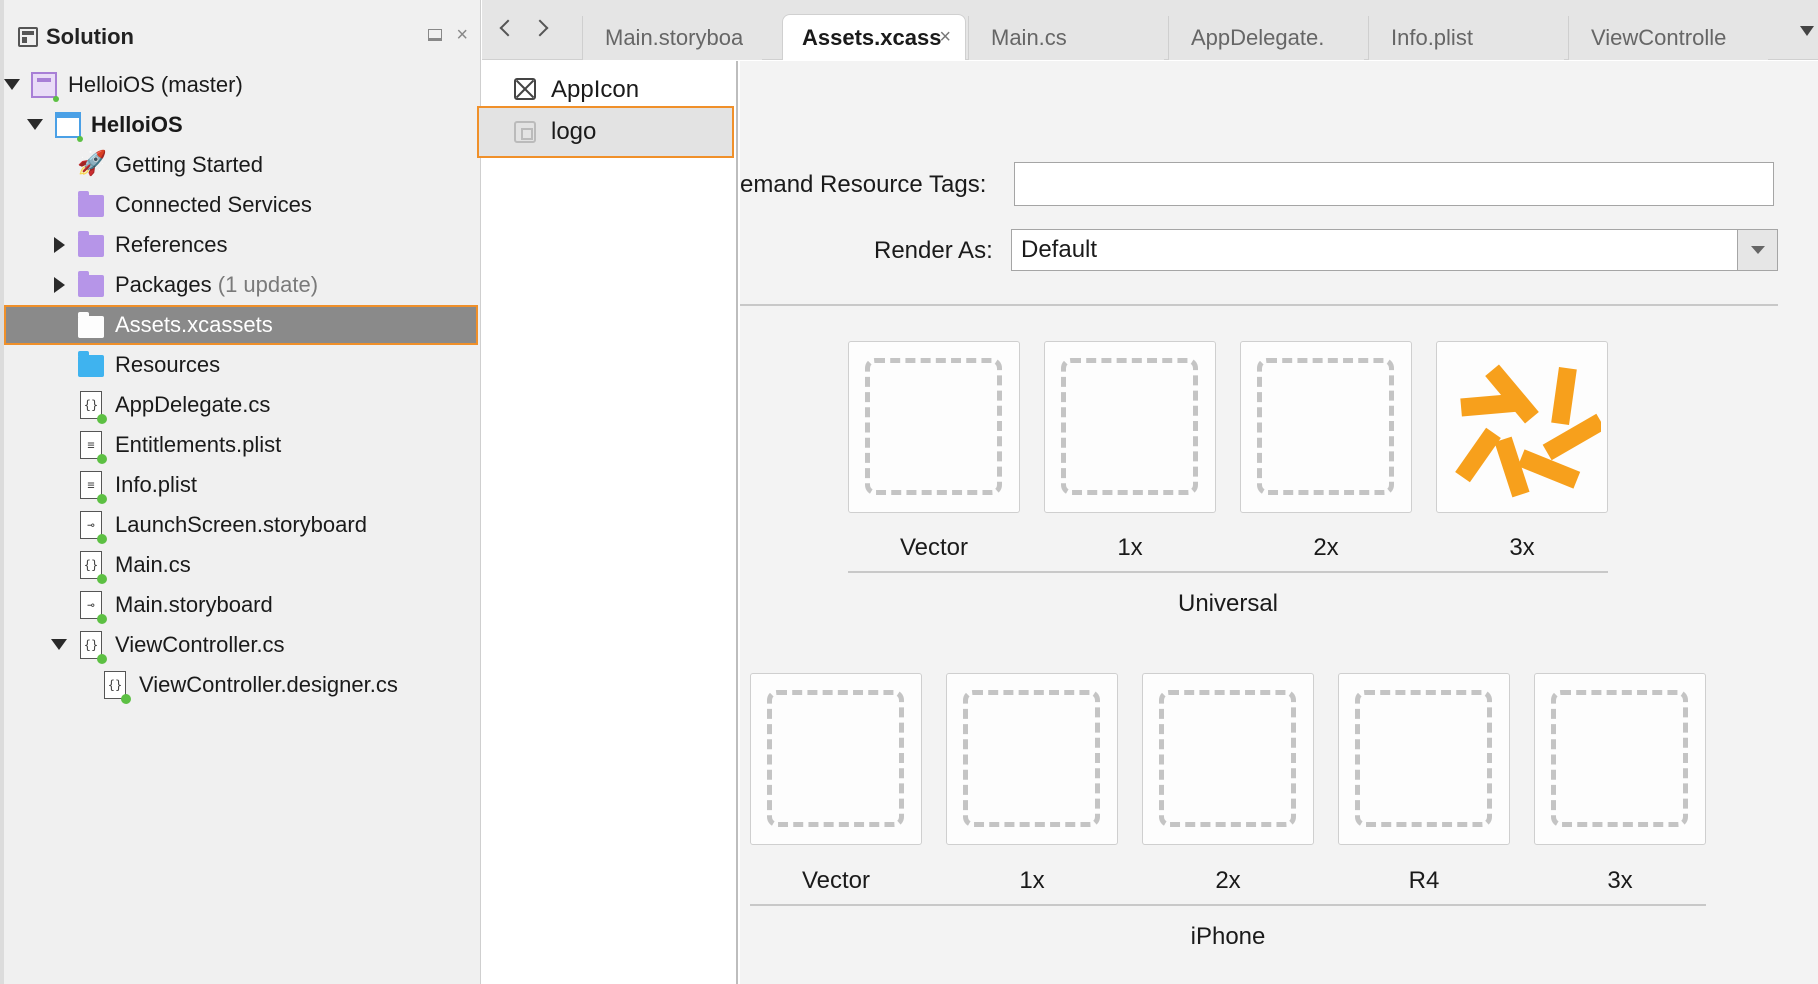  I want to click on project-icon, so click(69, 127).